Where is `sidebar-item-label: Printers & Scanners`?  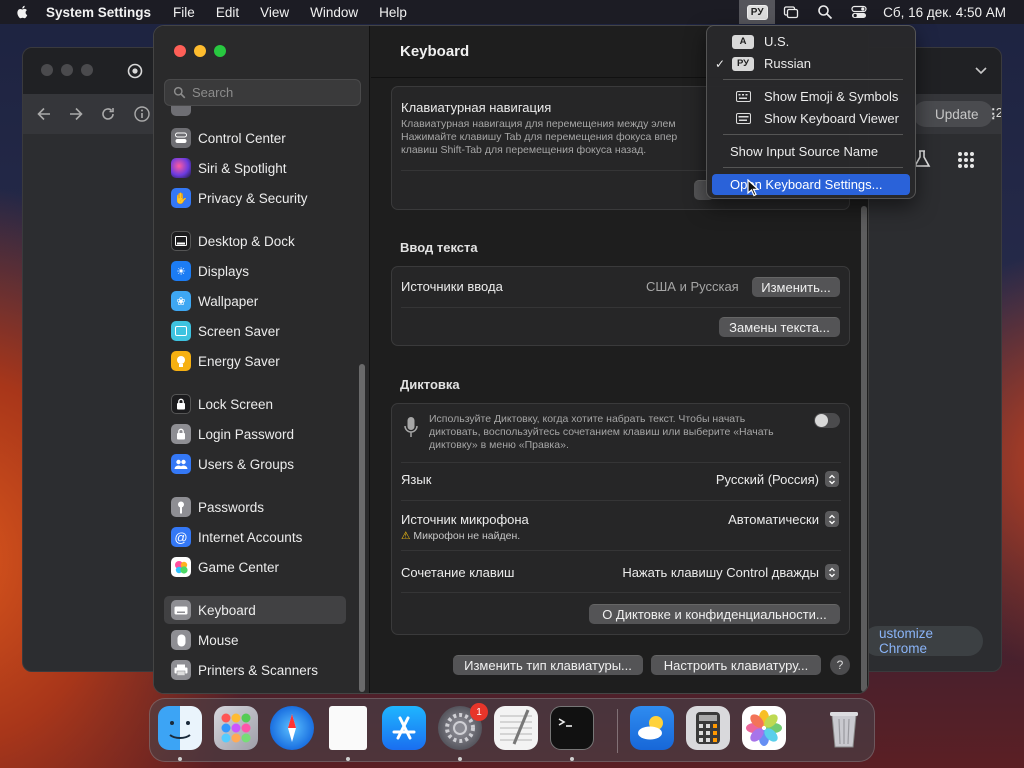
sidebar-item-label: Printers & Scanners is located at coordinates (258, 670).